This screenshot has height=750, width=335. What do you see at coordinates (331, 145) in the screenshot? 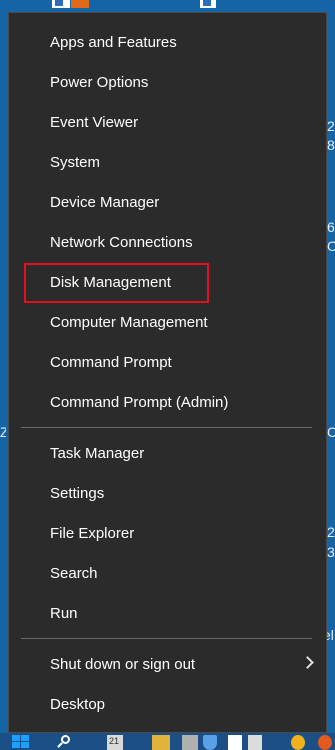
I see `desktop-edge-text: 8` at bounding box center [331, 145].